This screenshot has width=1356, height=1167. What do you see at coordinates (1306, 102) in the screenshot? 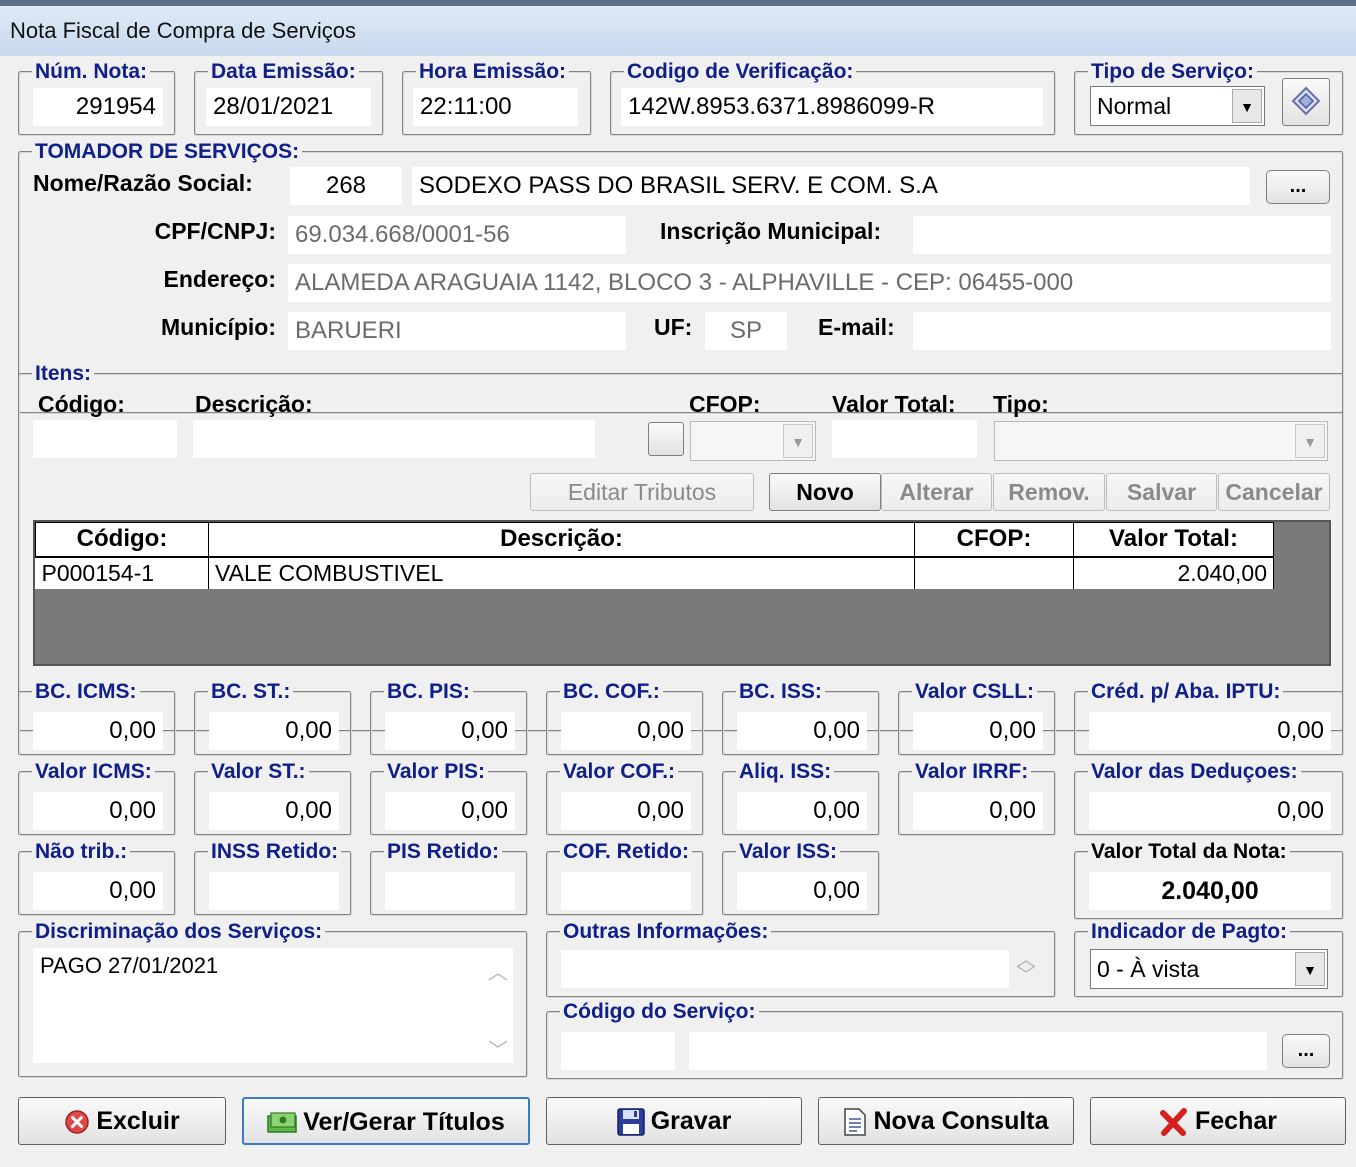
I see `tipo-servico-action-button` at bounding box center [1306, 102].